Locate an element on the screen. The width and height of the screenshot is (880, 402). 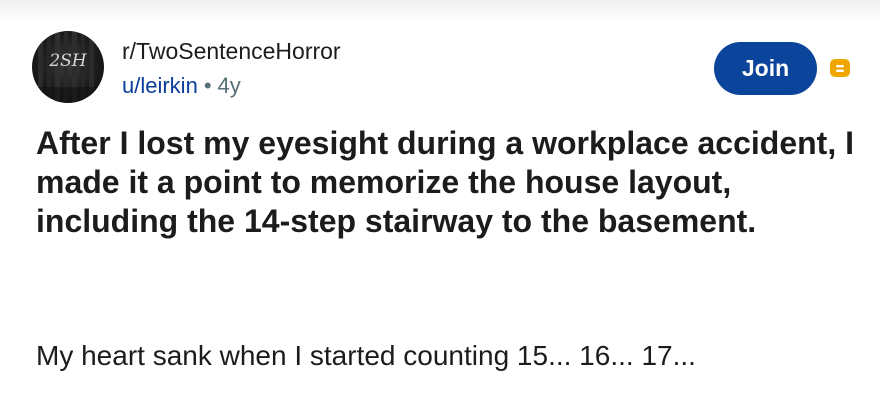
post-meta: u/leirkin • 4y is located at coordinates (181, 86).